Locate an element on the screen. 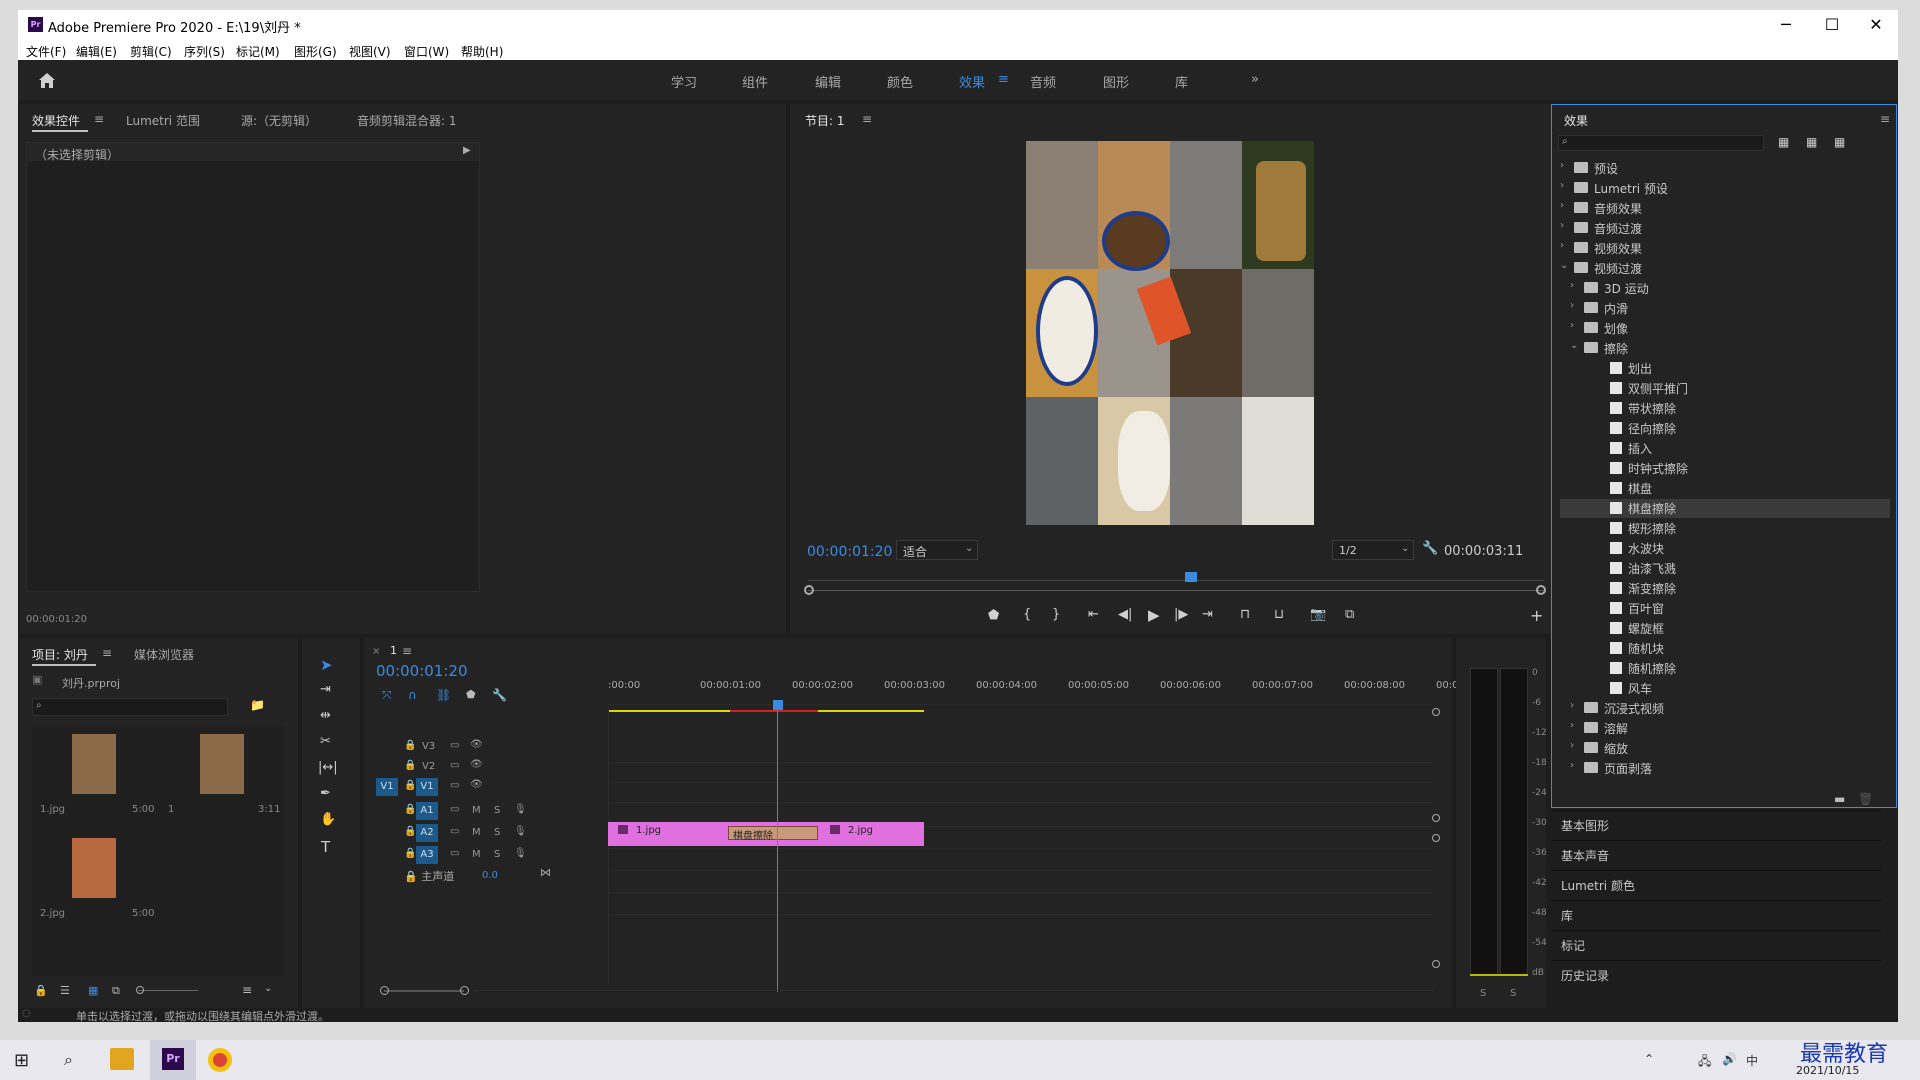  effects-item: 随机块 is located at coordinates (1725, 648).